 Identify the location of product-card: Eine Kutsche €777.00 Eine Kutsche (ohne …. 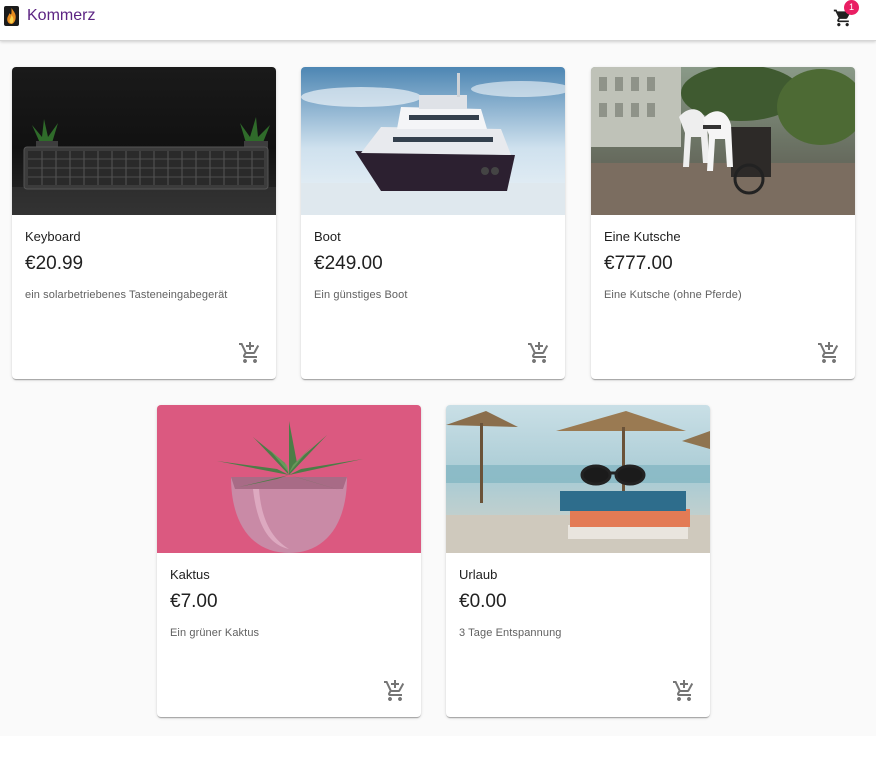
(723, 223).